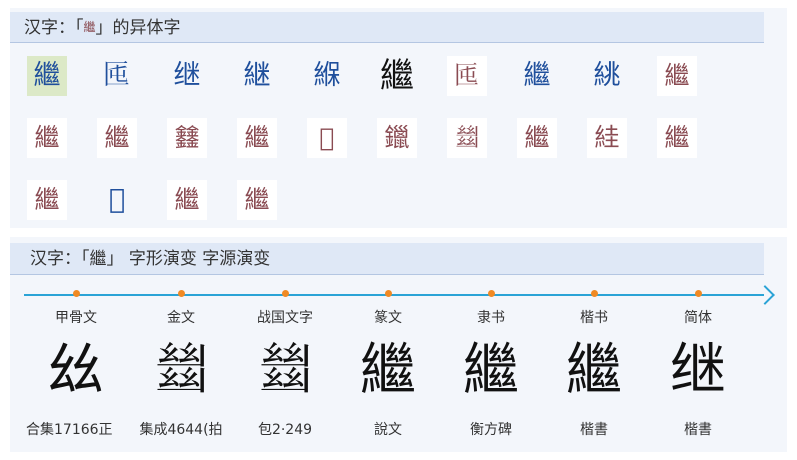  What do you see at coordinates (69, 430) in the screenshot?
I see `stage-source: 合集17166正` at bounding box center [69, 430].